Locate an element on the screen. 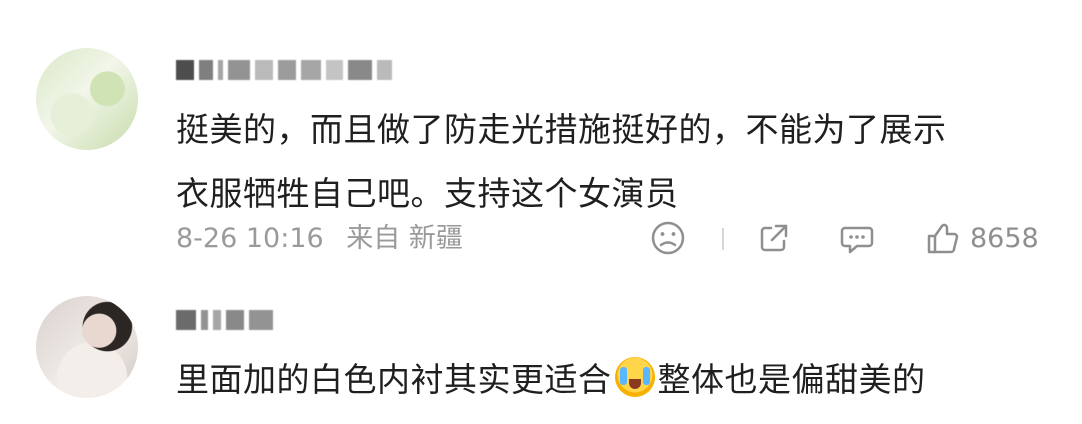  comment-text-part-2: 整体也是偏甜美的 is located at coordinates (791, 379).